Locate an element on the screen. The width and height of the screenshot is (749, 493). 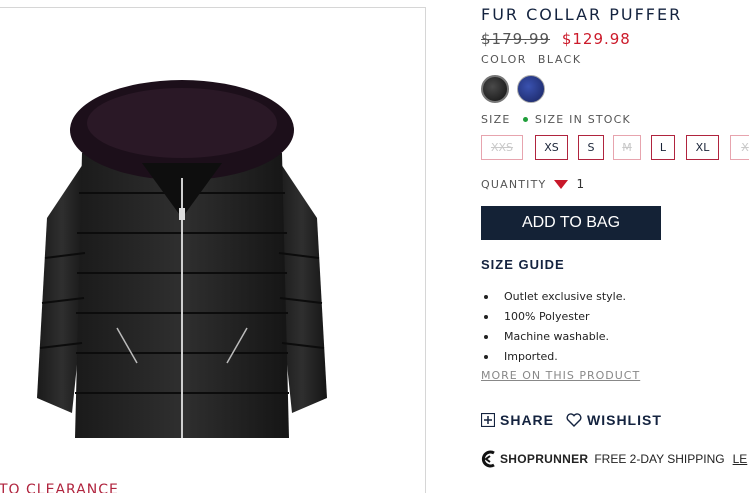
product-title: FUR COLLAR PUFFER is located at coordinates (582, 14).